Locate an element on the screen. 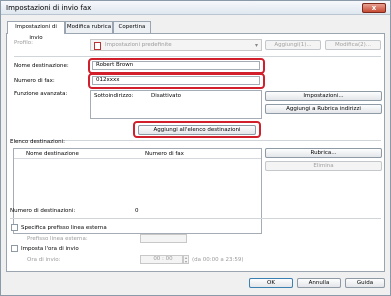  prefix-label: Prefisso linea esterna: is located at coordinates (57, 239).